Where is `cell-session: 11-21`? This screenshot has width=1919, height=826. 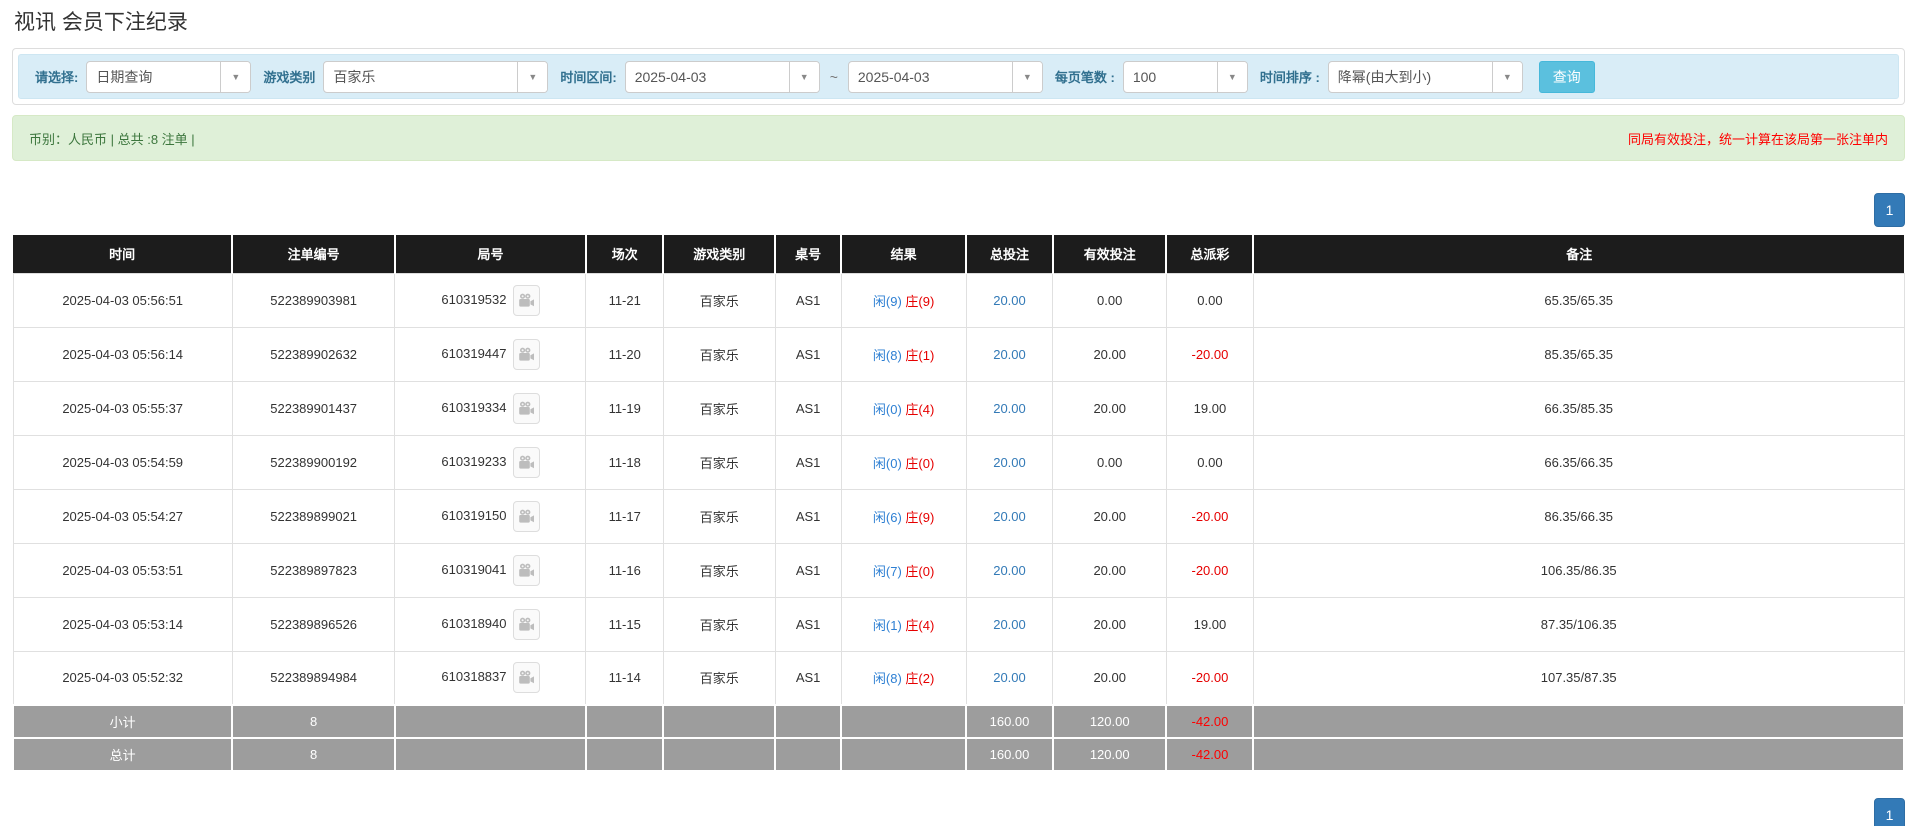 cell-session: 11-21 is located at coordinates (624, 300).